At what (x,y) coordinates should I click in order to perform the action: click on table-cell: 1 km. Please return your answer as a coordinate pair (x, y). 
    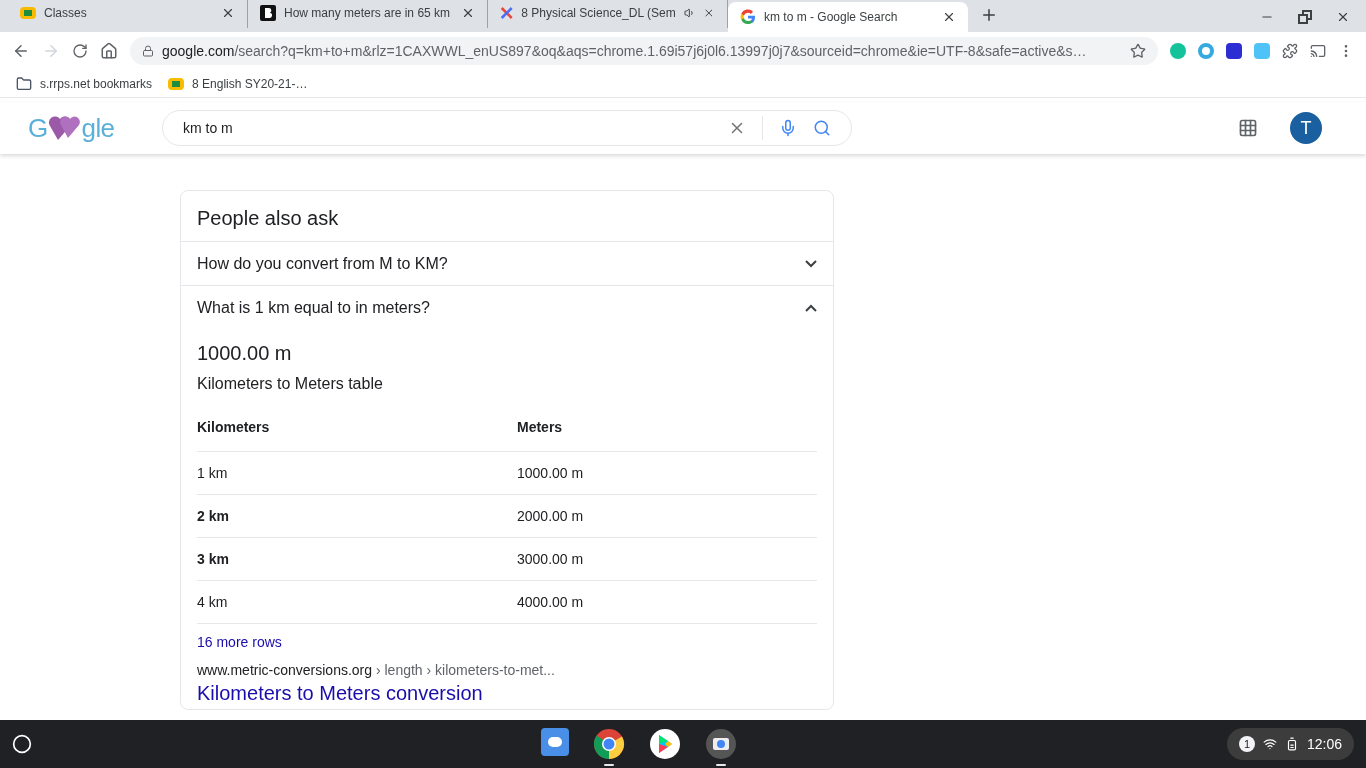
    Looking at the image, I should click on (357, 473).